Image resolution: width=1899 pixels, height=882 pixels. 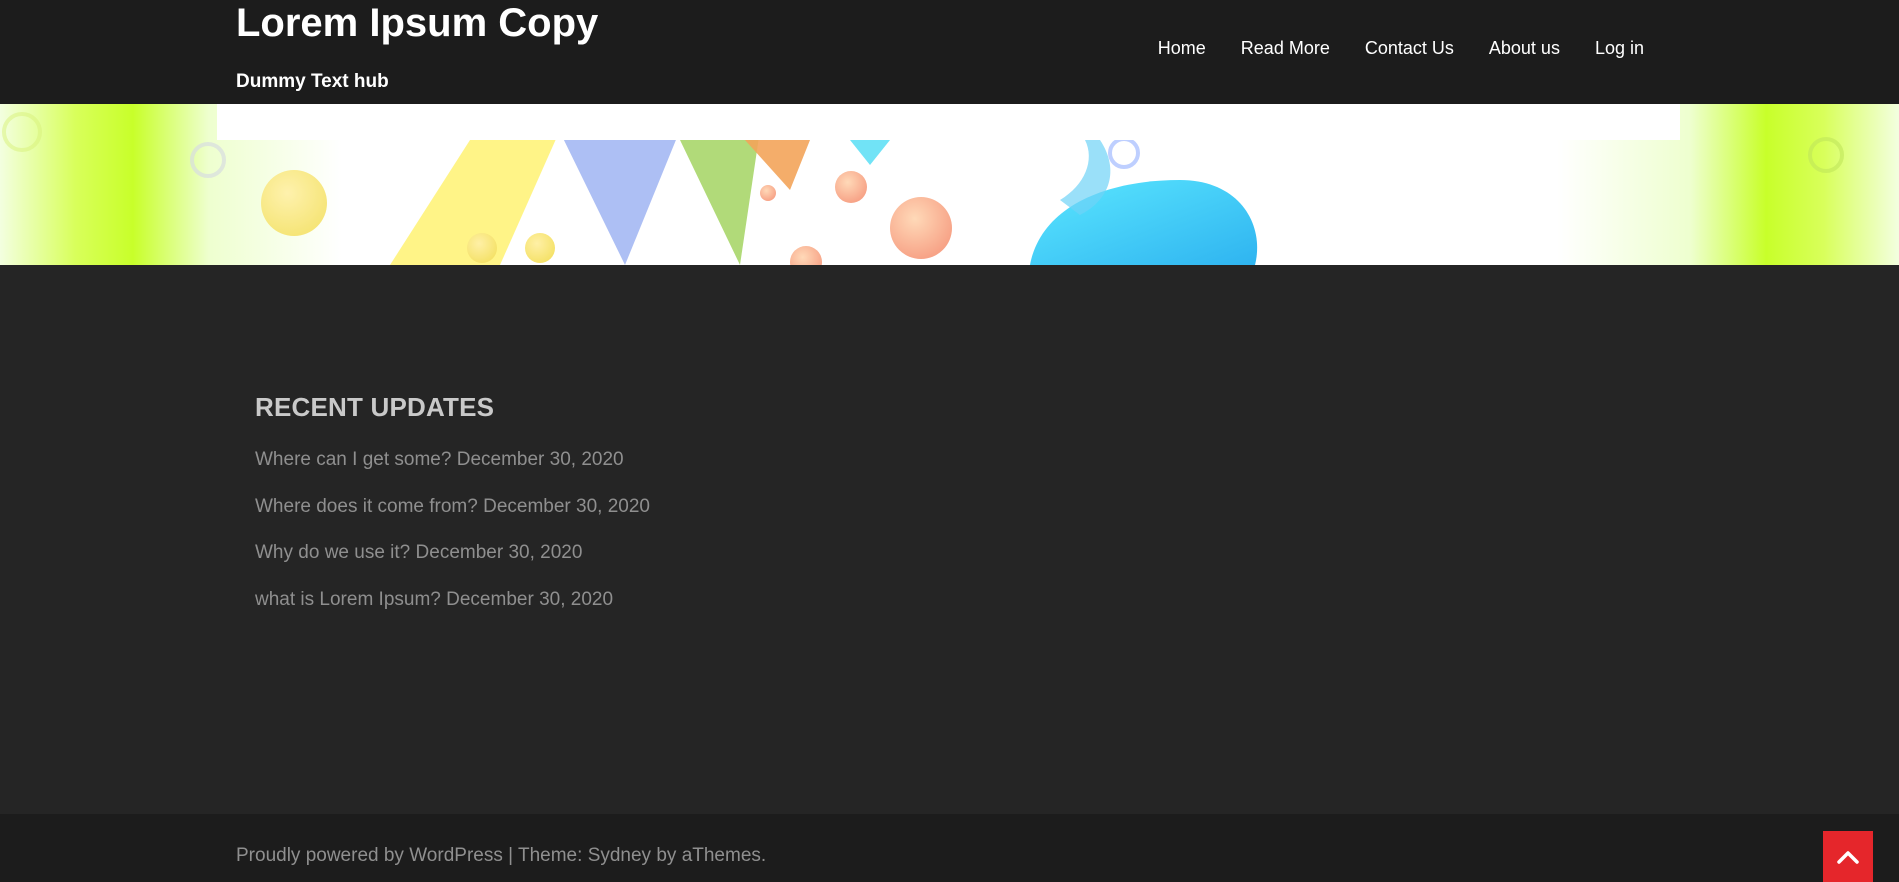 I want to click on chevron-up-icon, so click(x=1848, y=857).